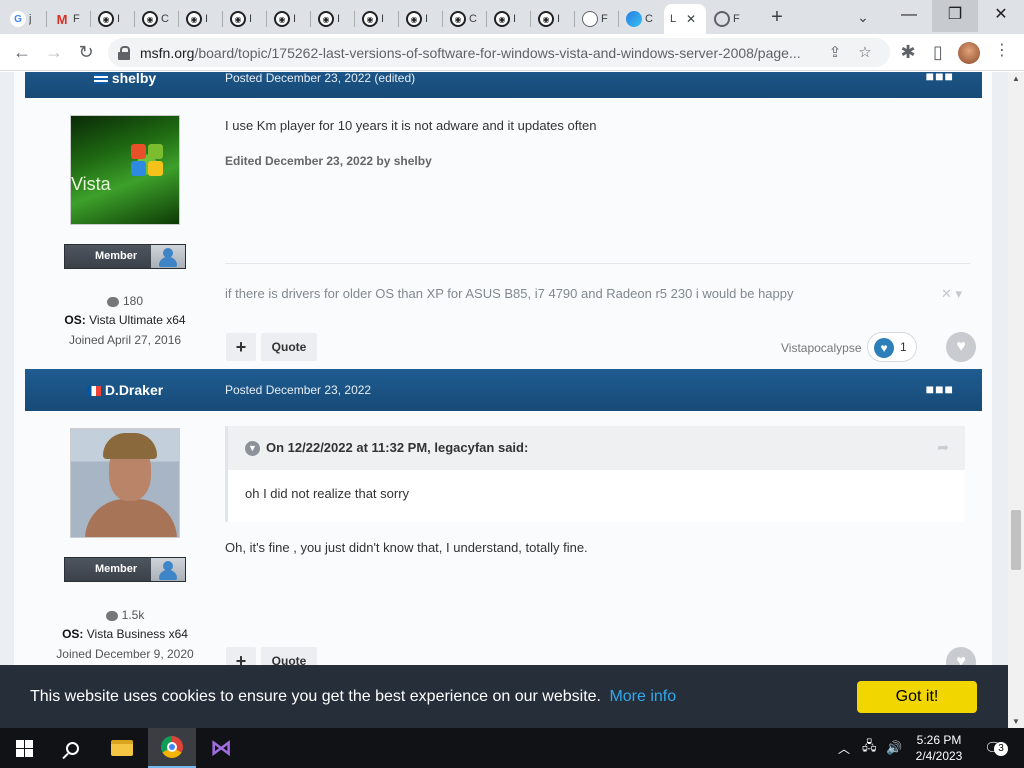 This screenshot has height=768, width=1024. What do you see at coordinates (939, 740) in the screenshot?
I see `clock-time: 5:26 PM` at bounding box center [939, 740].